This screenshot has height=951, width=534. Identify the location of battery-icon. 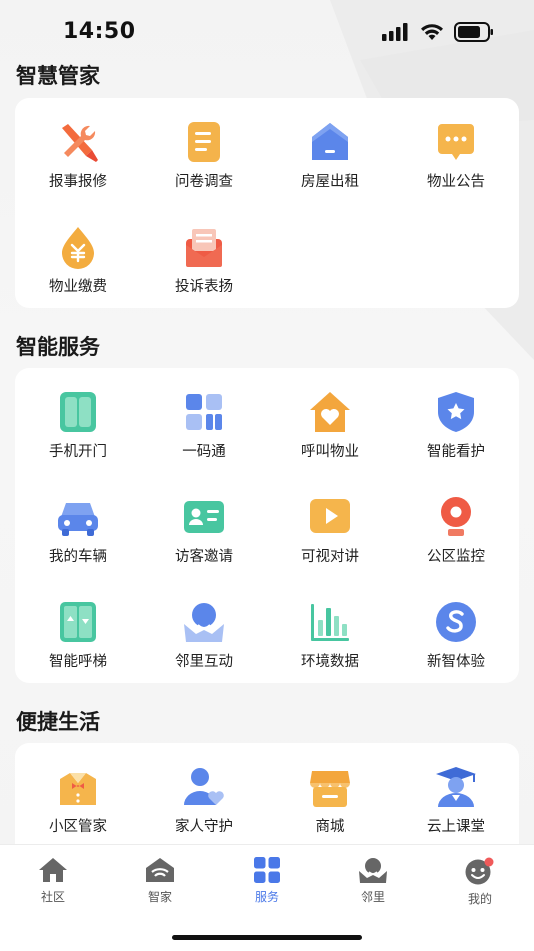
(473, 32).